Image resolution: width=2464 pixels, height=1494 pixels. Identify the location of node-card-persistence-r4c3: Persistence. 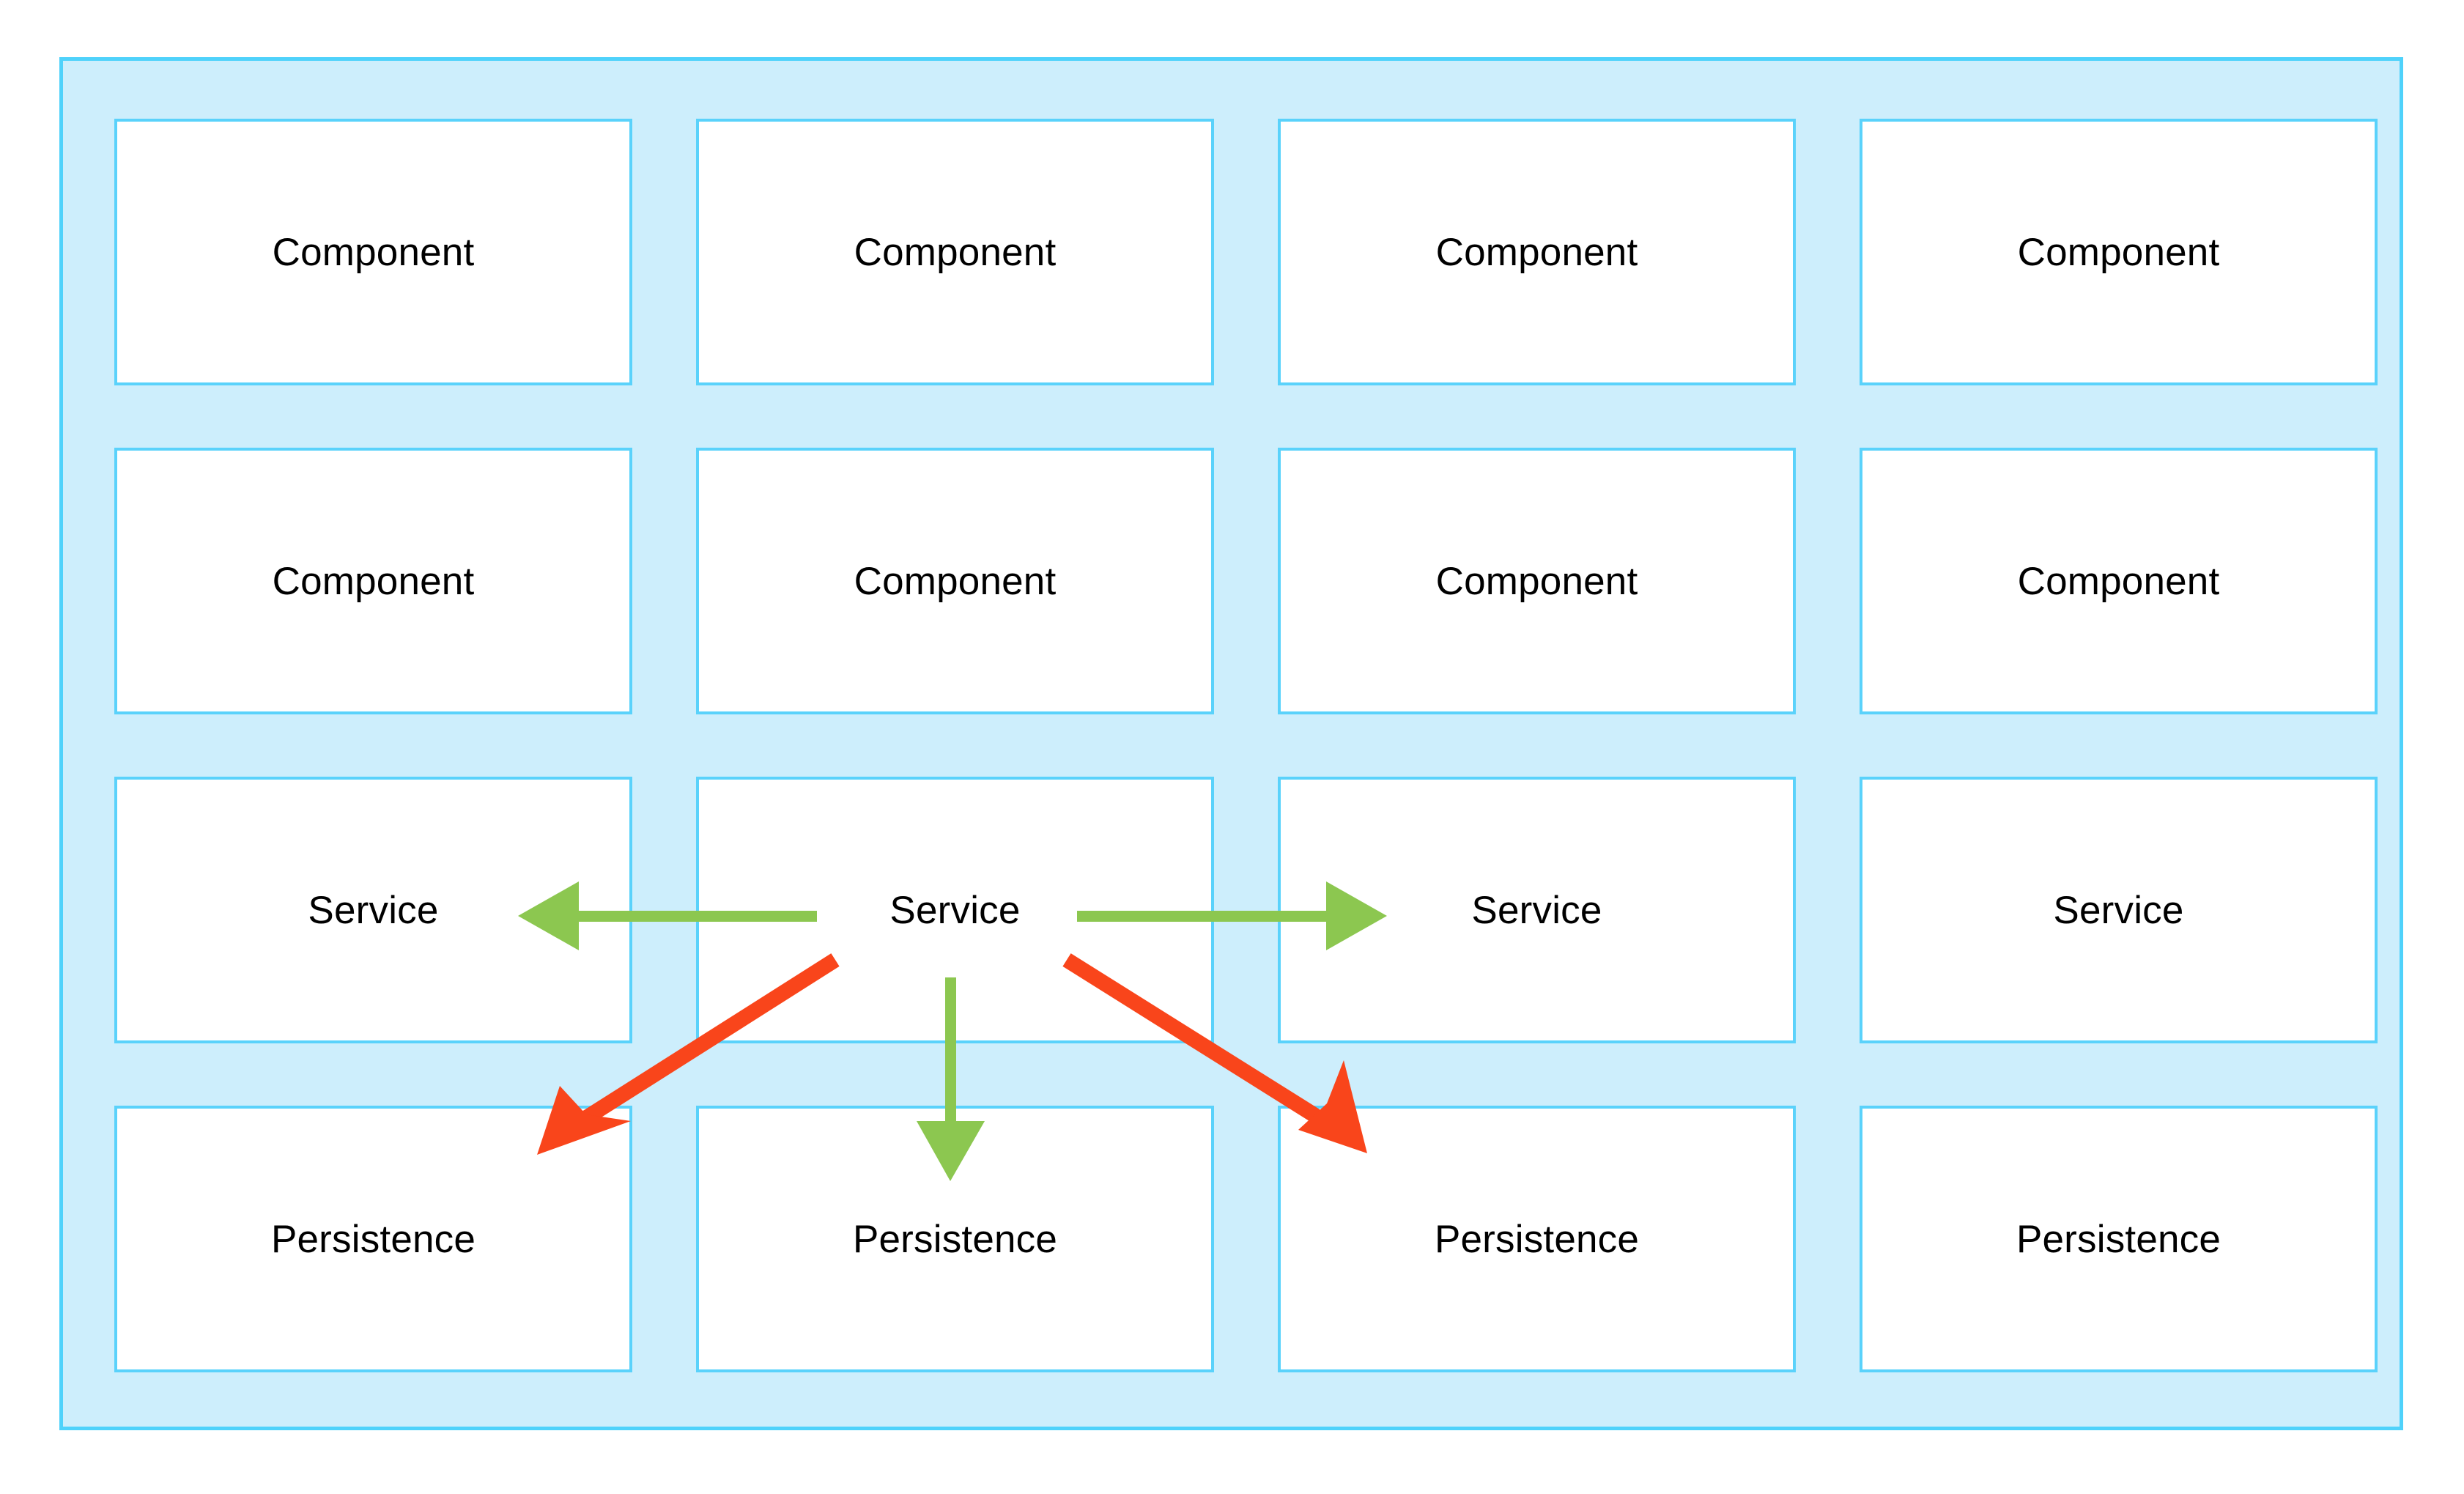
(1537, 1239).